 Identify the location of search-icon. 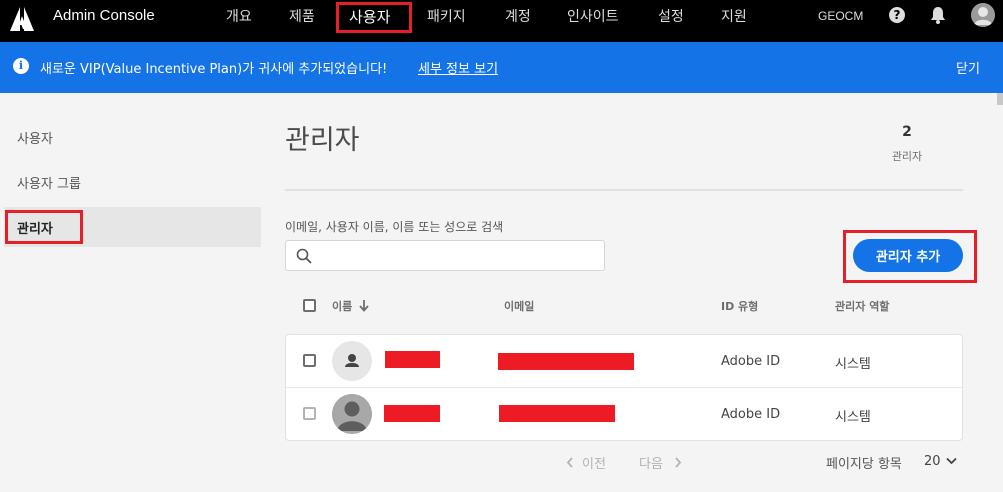
(304, 256).